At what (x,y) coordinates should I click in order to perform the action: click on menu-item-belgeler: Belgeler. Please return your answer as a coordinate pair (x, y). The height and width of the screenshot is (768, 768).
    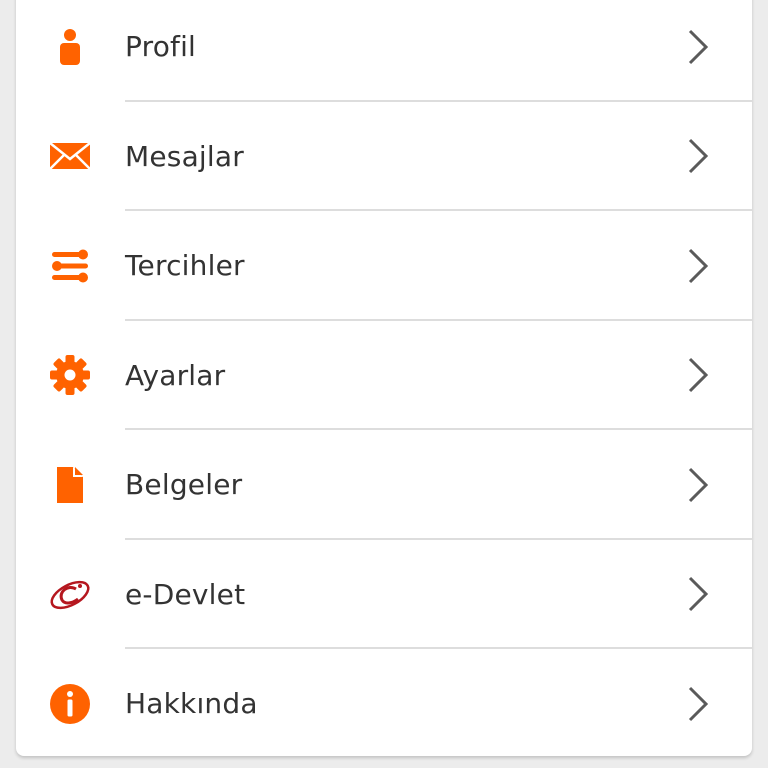
    Looking at the image, I should click on (384, 485).